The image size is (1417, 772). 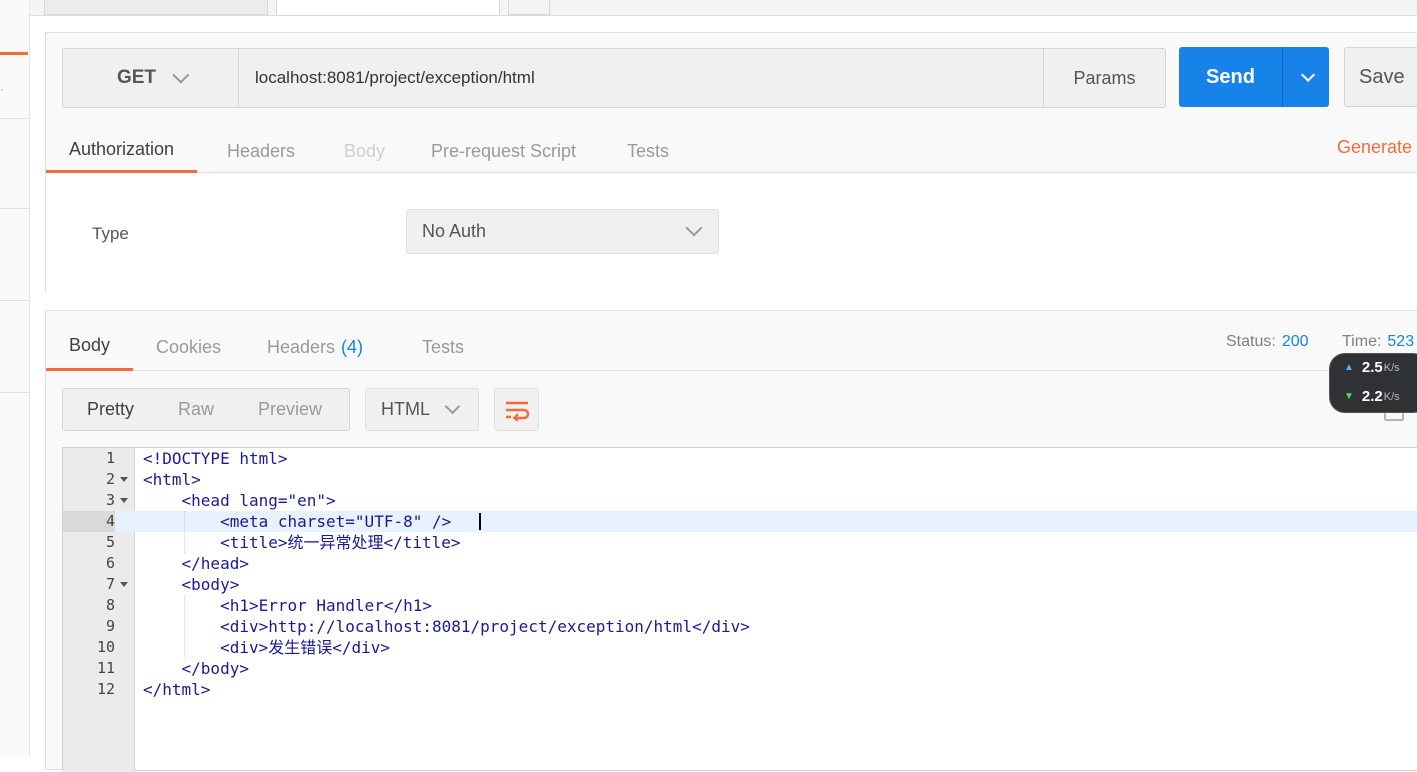 What do you see at coordinates (480, 521) in the screenshot?
I see `text-caret` at bounding box center [480, 521].